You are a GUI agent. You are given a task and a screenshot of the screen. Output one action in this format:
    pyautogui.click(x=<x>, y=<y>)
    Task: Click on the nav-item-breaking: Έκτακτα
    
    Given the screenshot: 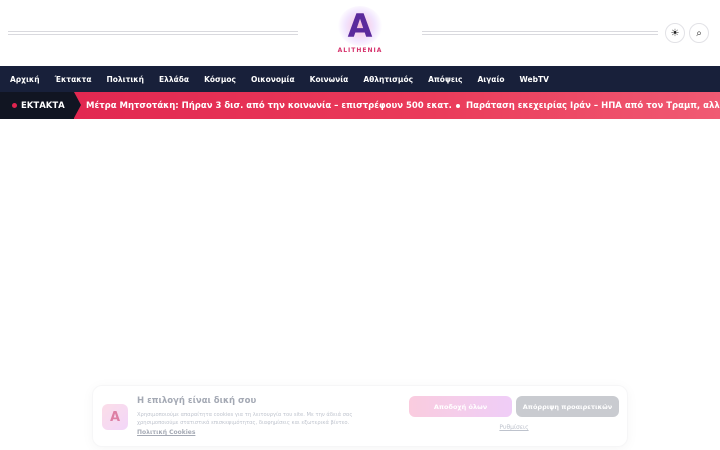 What is the action you would take?
    pyautogui.click(x=73, y=79)
    